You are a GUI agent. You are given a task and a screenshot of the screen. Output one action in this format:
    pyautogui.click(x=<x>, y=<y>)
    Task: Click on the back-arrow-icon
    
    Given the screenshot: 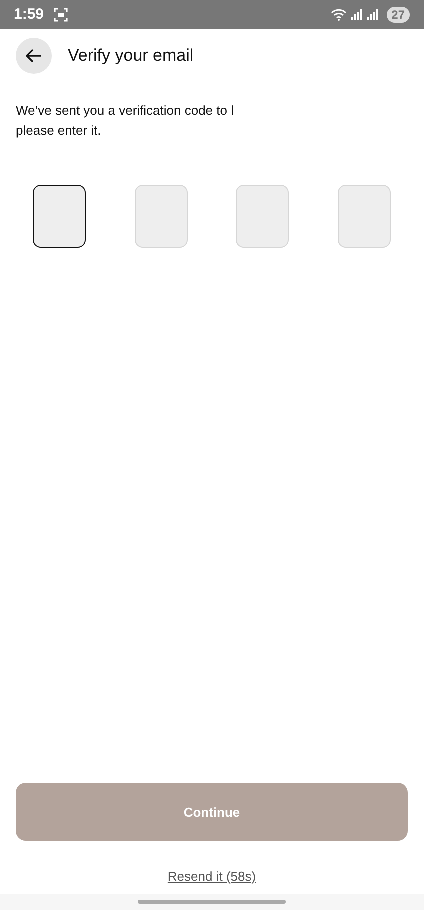 What is the action you would take?
    pyautogui.click(x=34, y=56)
    